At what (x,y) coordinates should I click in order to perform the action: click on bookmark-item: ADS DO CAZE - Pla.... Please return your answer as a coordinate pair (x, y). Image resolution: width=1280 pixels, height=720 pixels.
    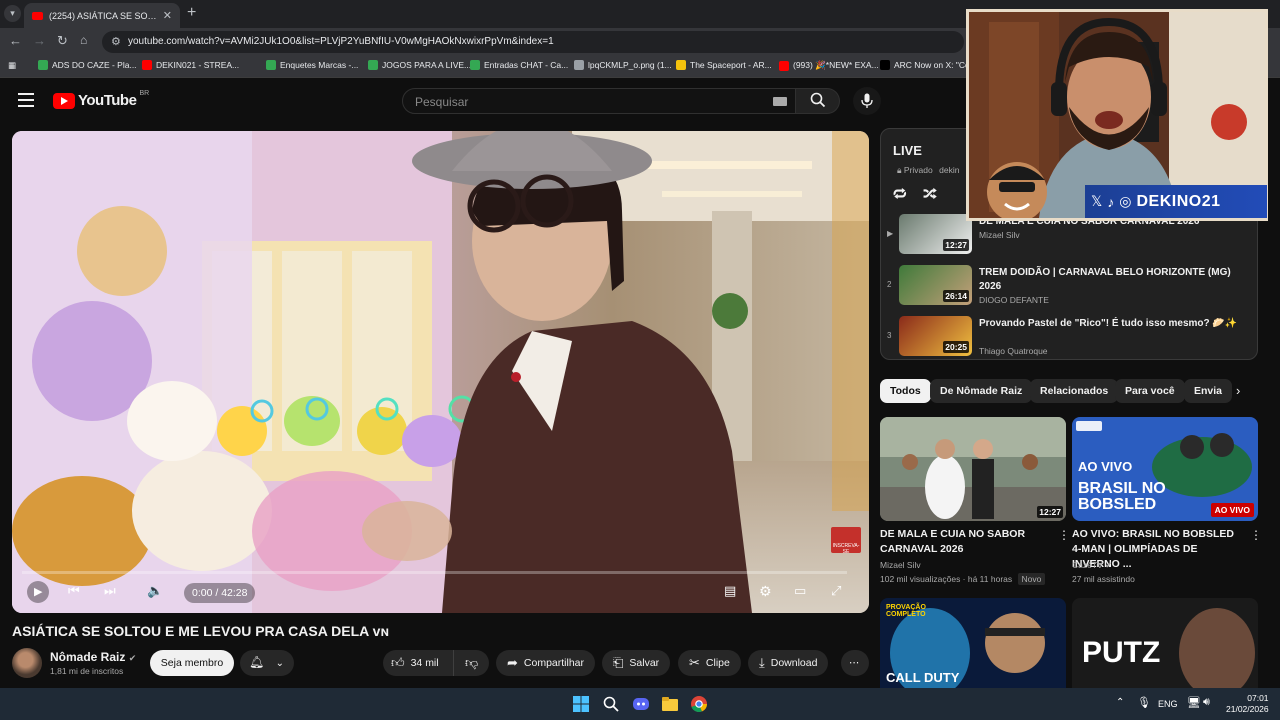
    Looking at the image, I should click on (87, 65).